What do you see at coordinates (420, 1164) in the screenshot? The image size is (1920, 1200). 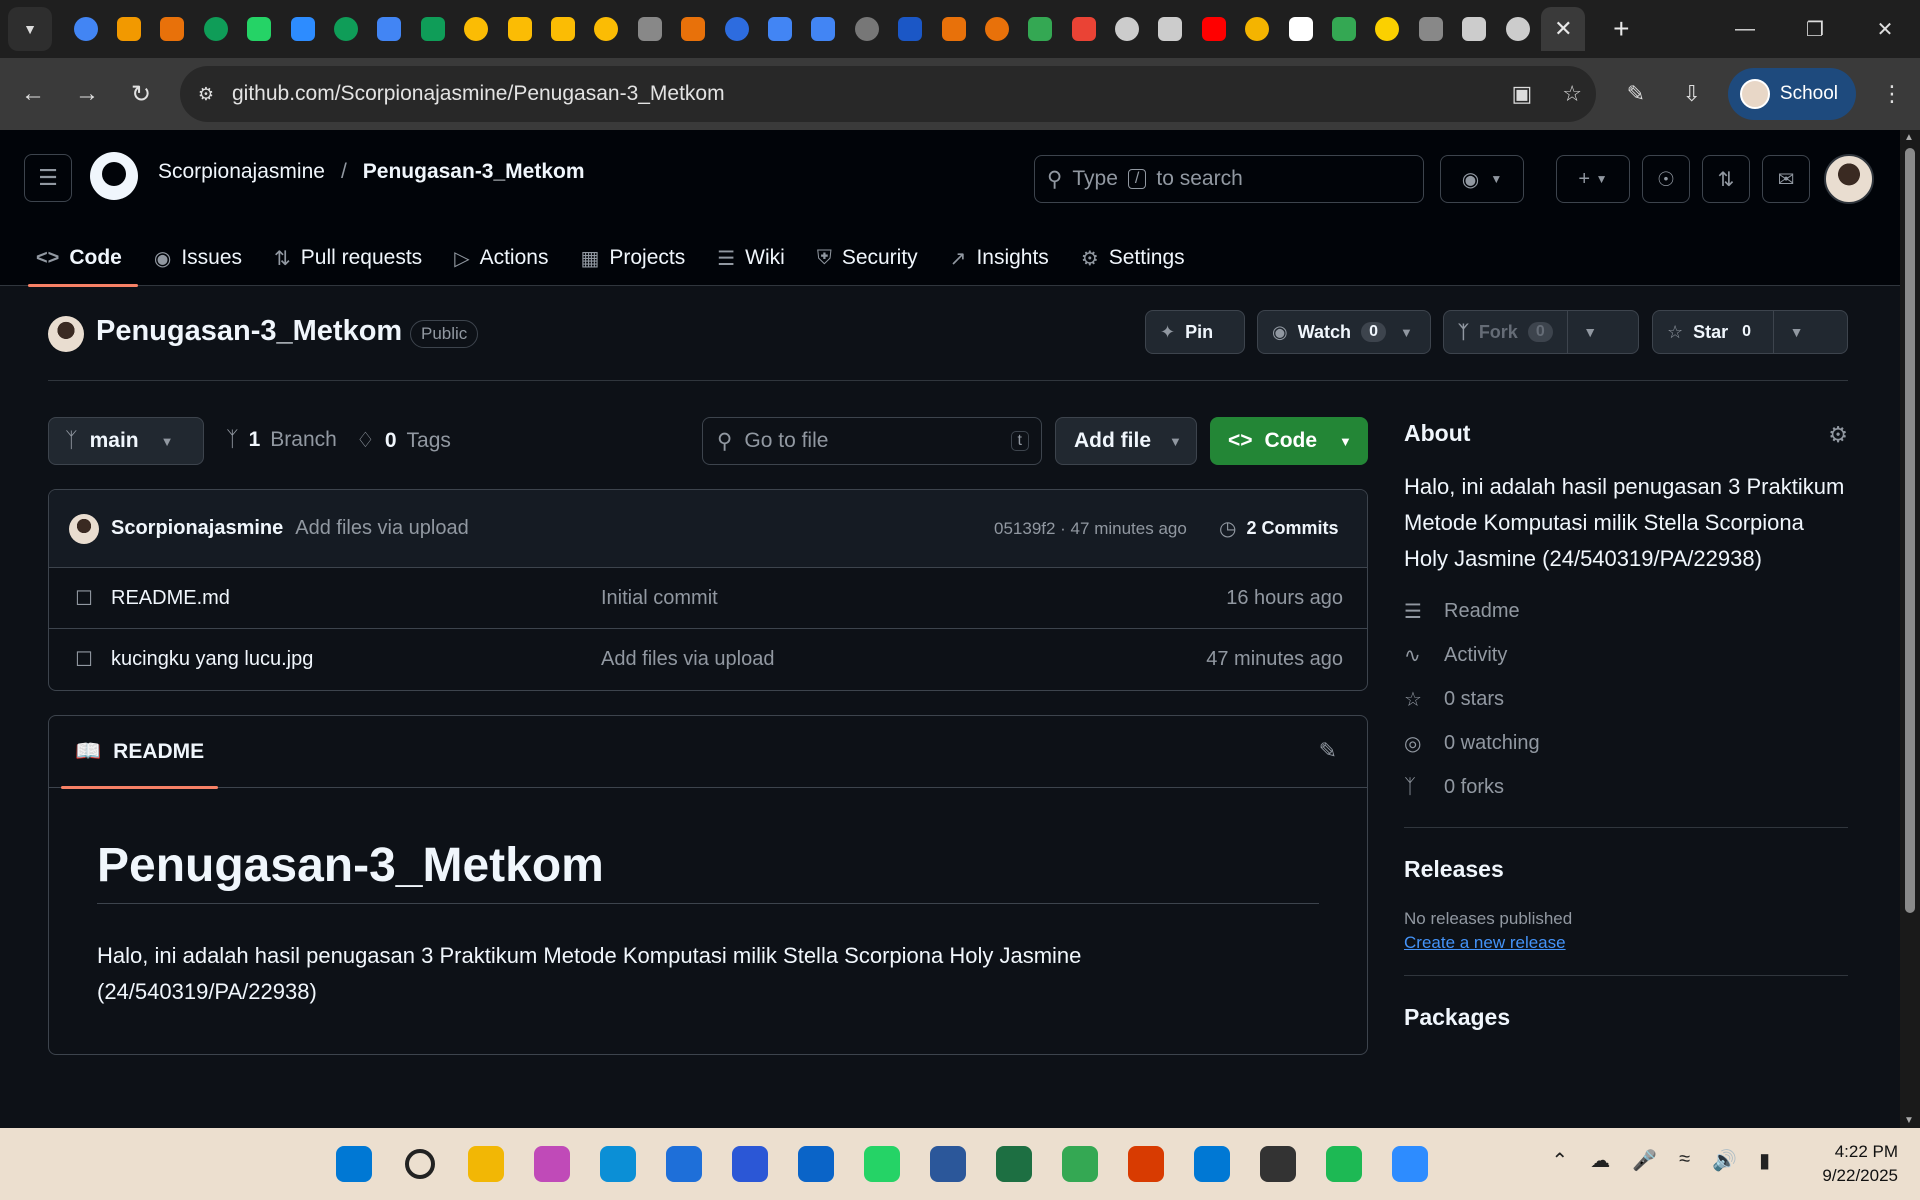 I see `taskbar-search-button` at bounding box center [420, 1164].